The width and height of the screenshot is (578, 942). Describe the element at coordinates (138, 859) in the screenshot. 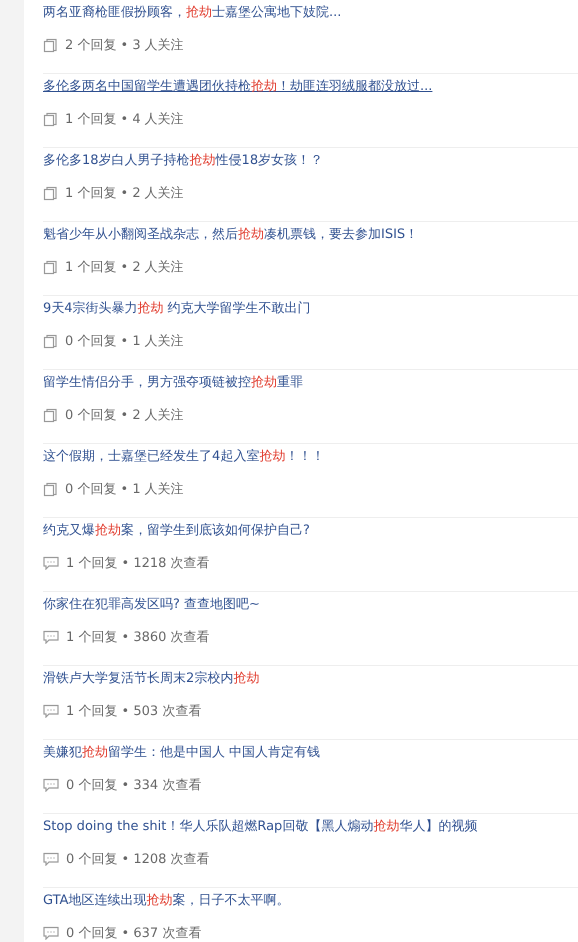

I see `topic-stats: 0 个回复 • 1208 次查看` at that location.